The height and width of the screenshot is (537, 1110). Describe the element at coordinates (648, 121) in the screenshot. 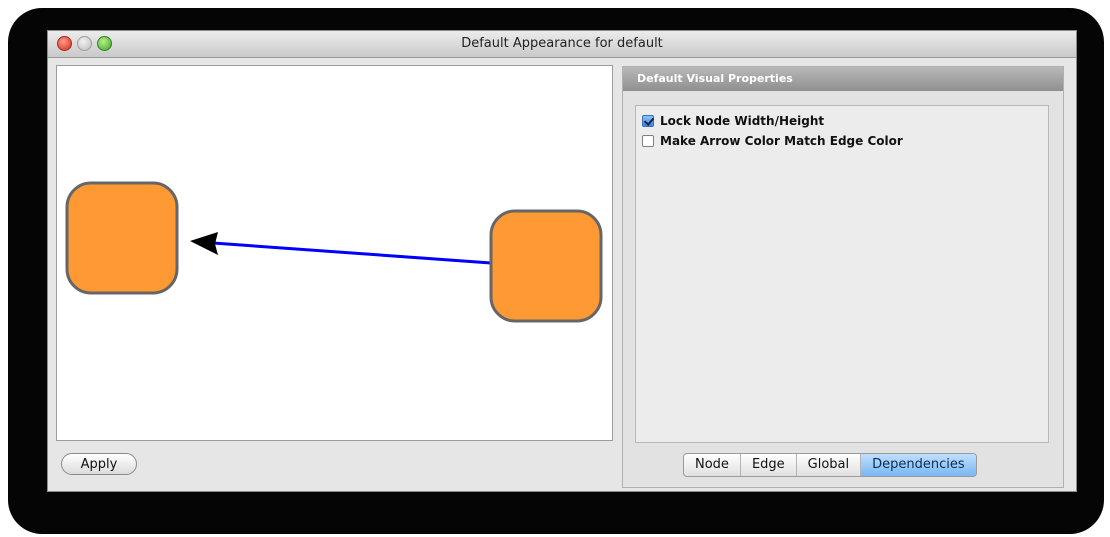

I see `lock-node-size-checkbox` at that location.